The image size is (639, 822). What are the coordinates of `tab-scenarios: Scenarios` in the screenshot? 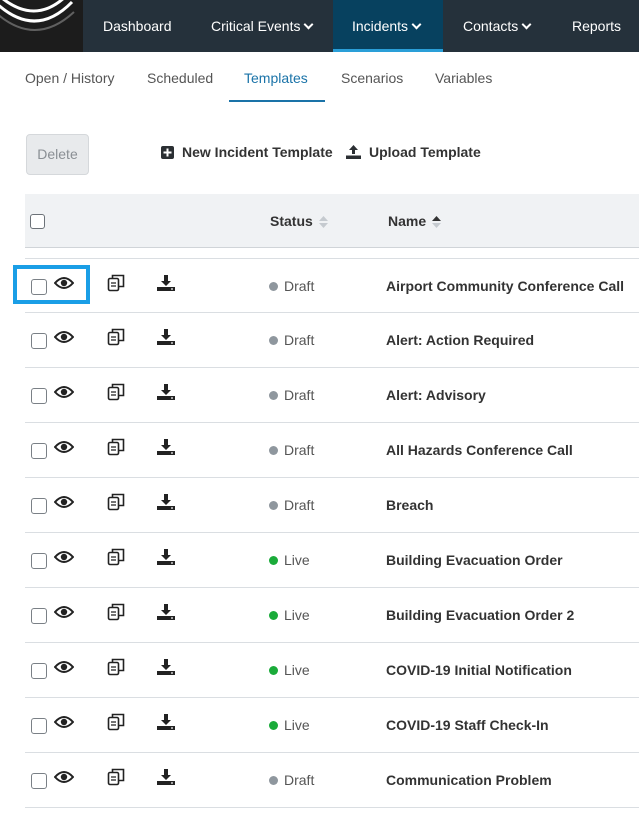 It's located at (372, 78).